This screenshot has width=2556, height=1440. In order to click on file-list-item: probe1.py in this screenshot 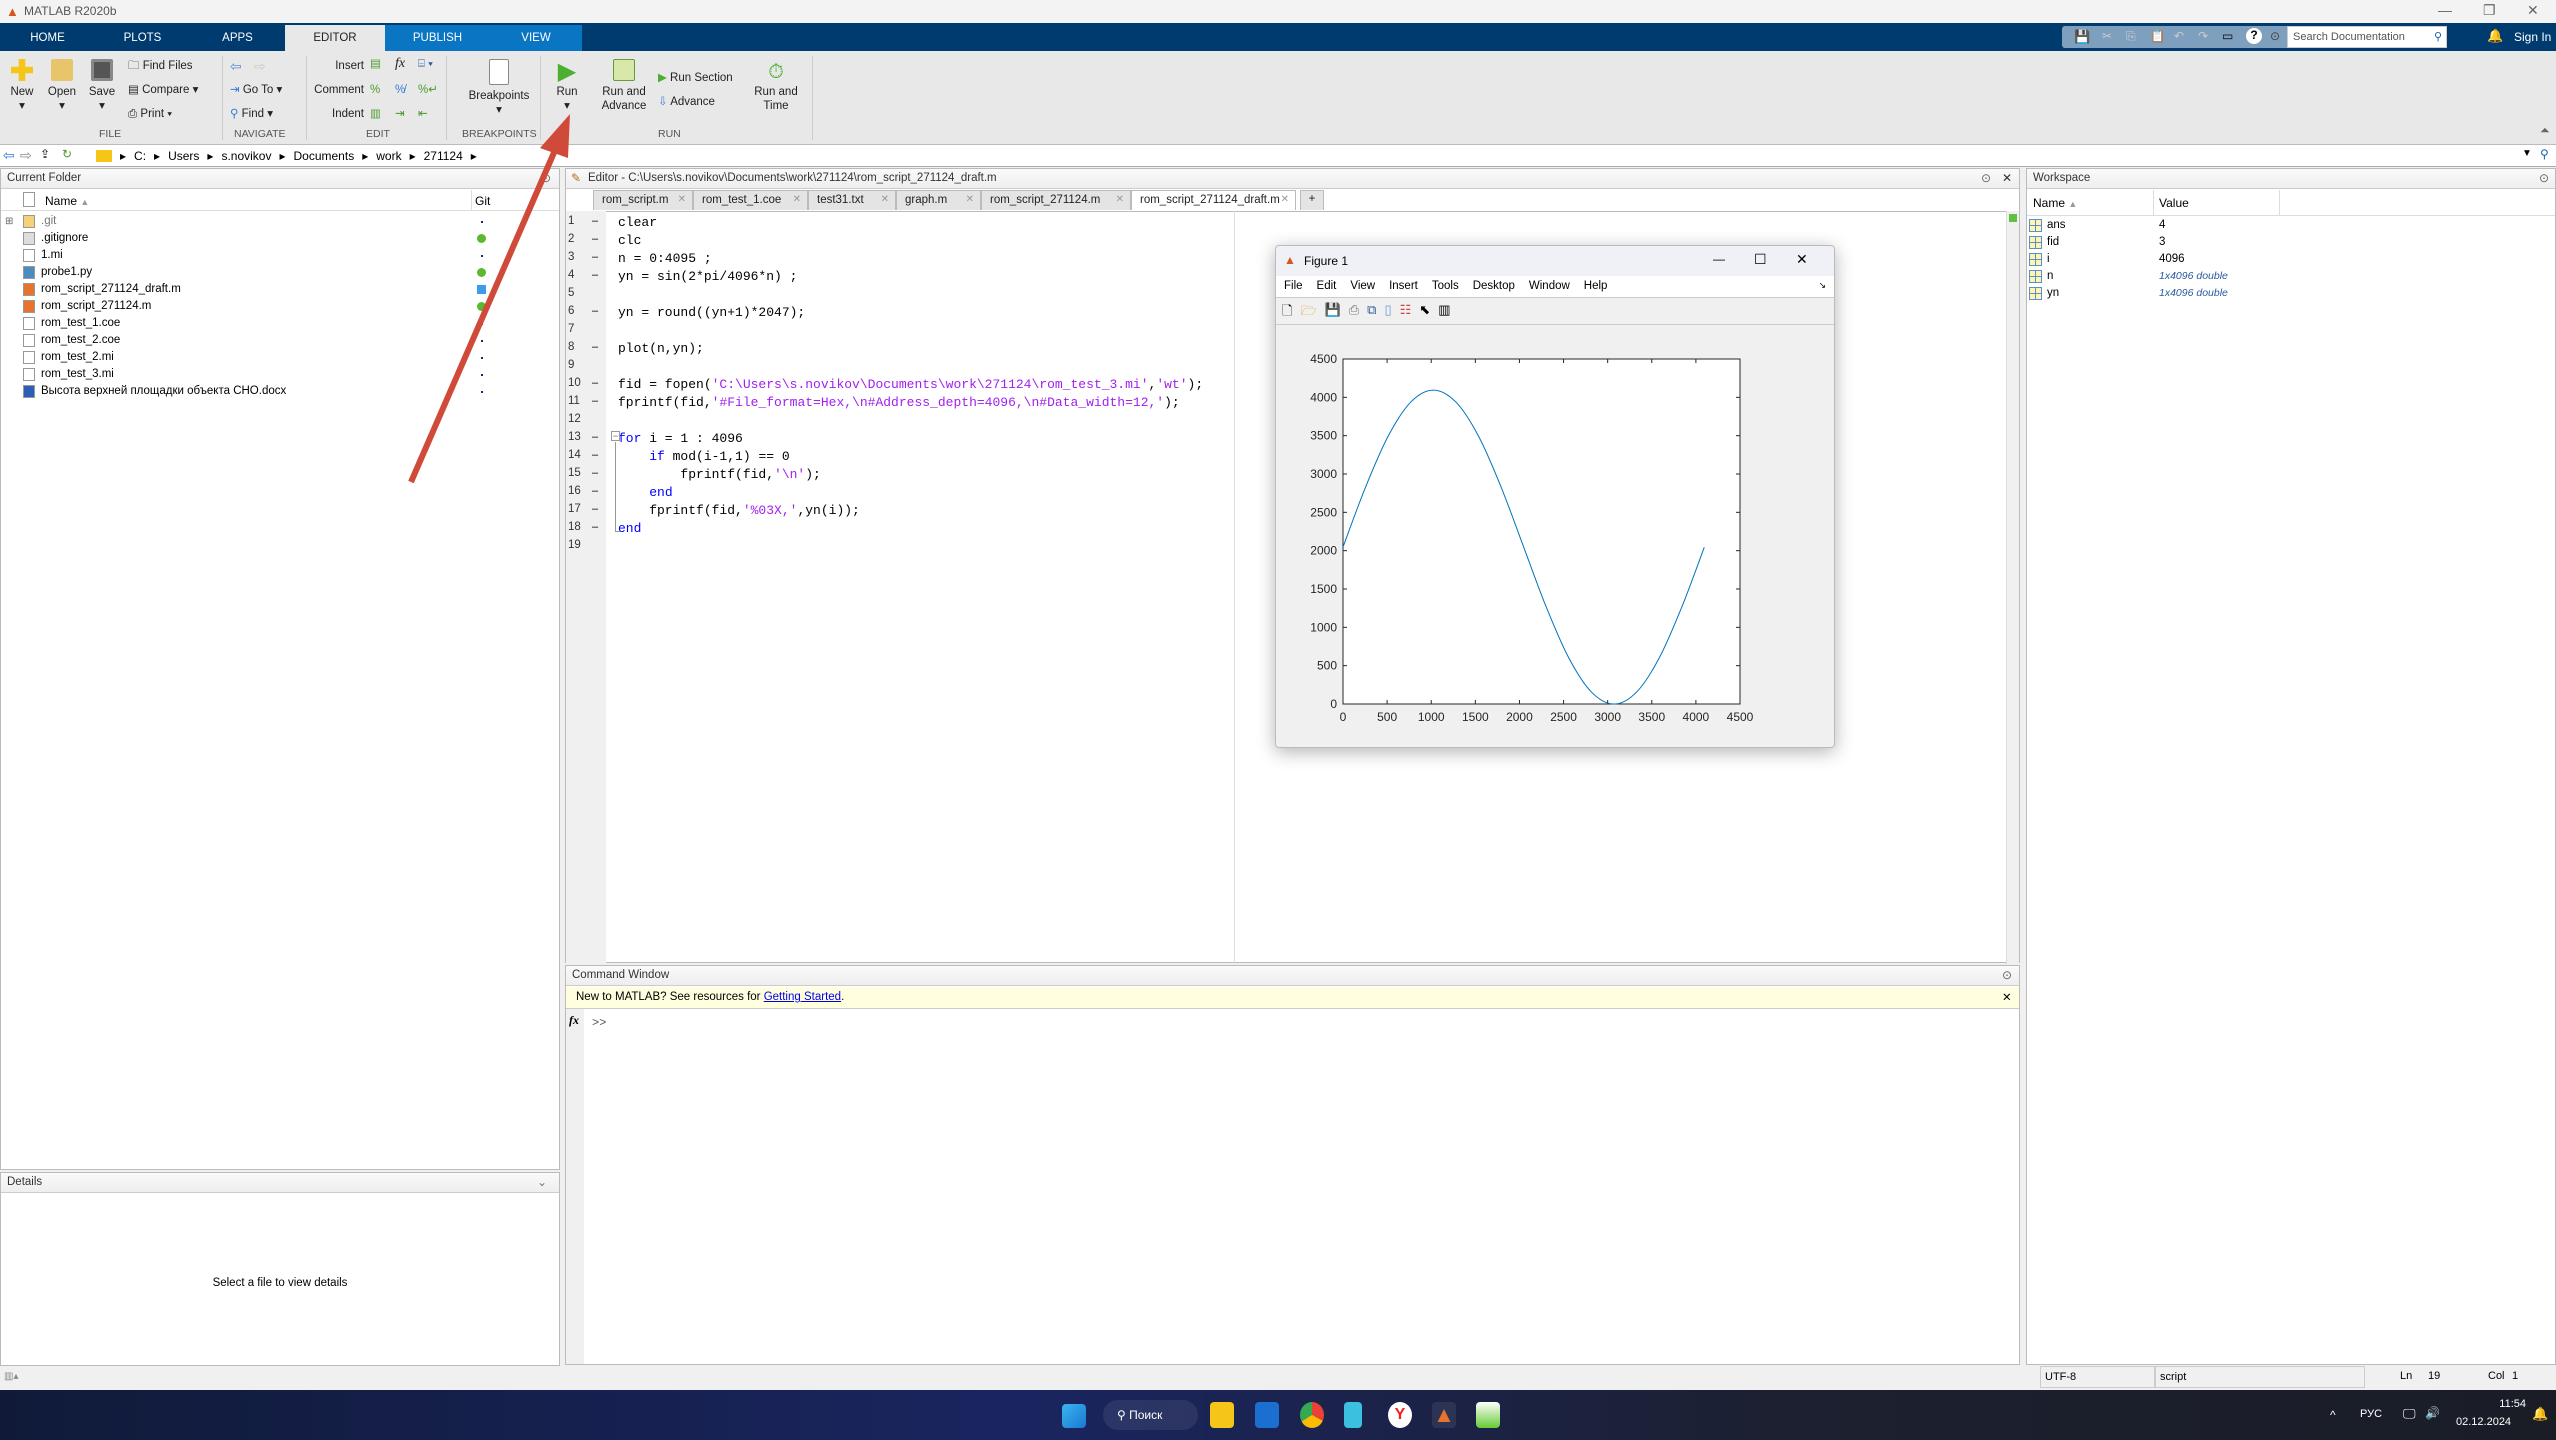, I will do `click(280, 272)`.